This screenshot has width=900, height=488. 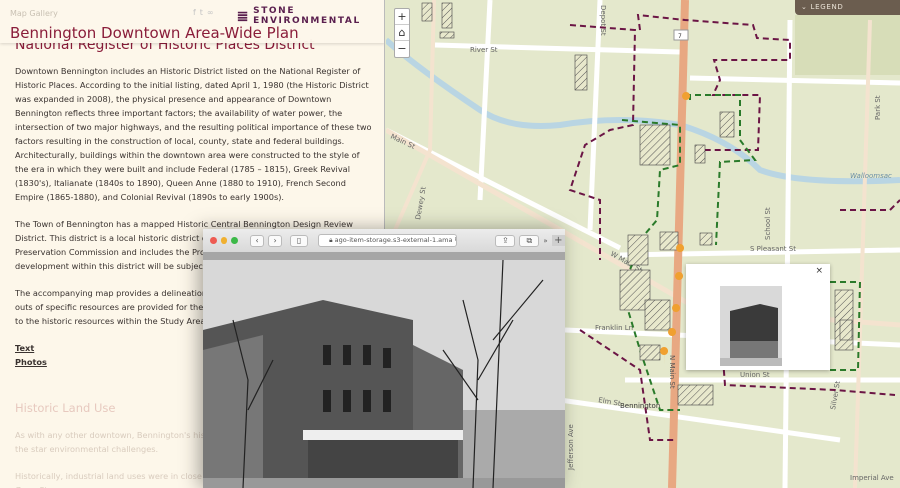 What do you see at coordinates (235, 240) in the screenshot?
I see `maximize-window-button` at bounding box center [235, 240].